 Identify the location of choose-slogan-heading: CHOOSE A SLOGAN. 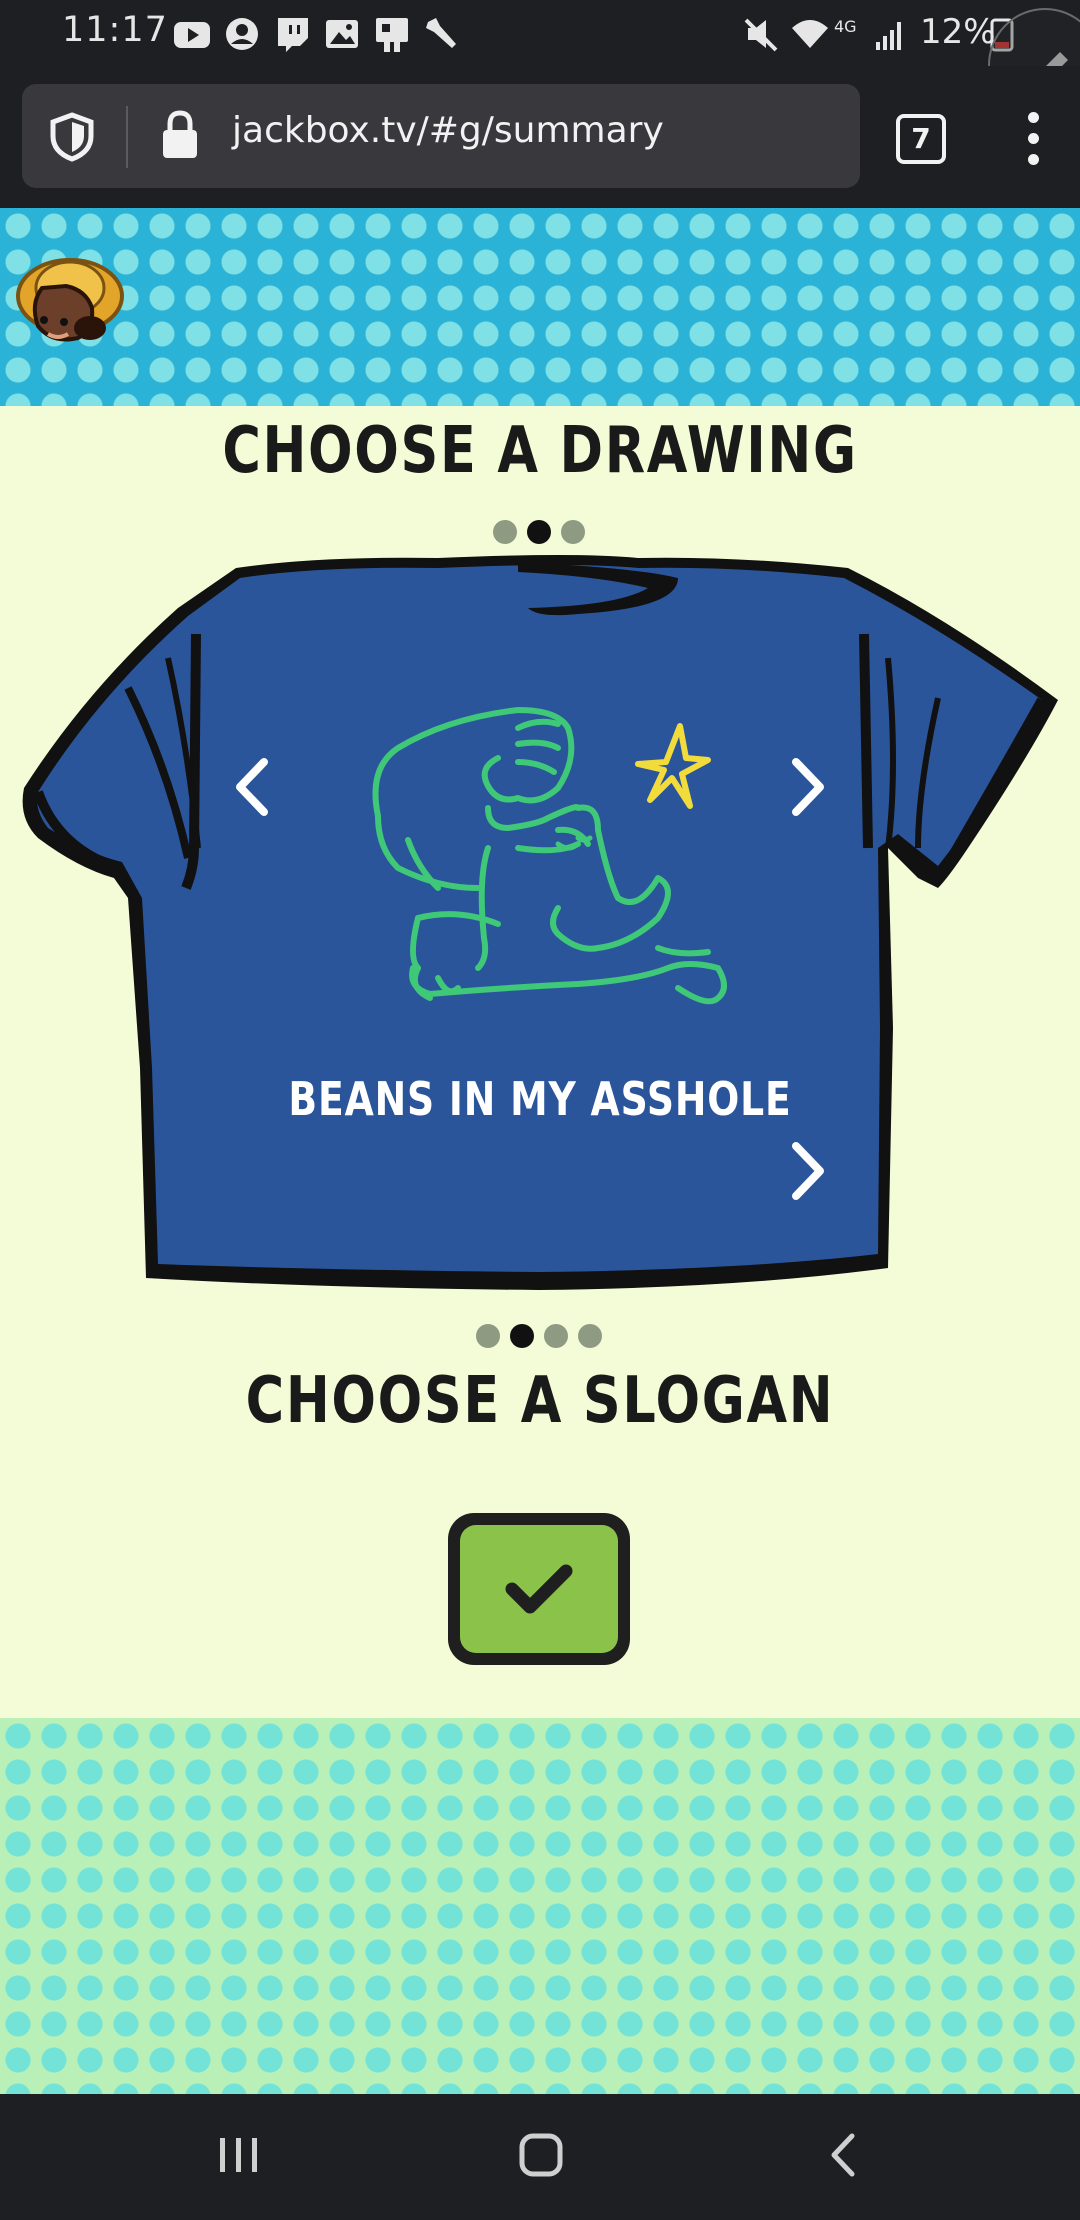
(540, 1401).